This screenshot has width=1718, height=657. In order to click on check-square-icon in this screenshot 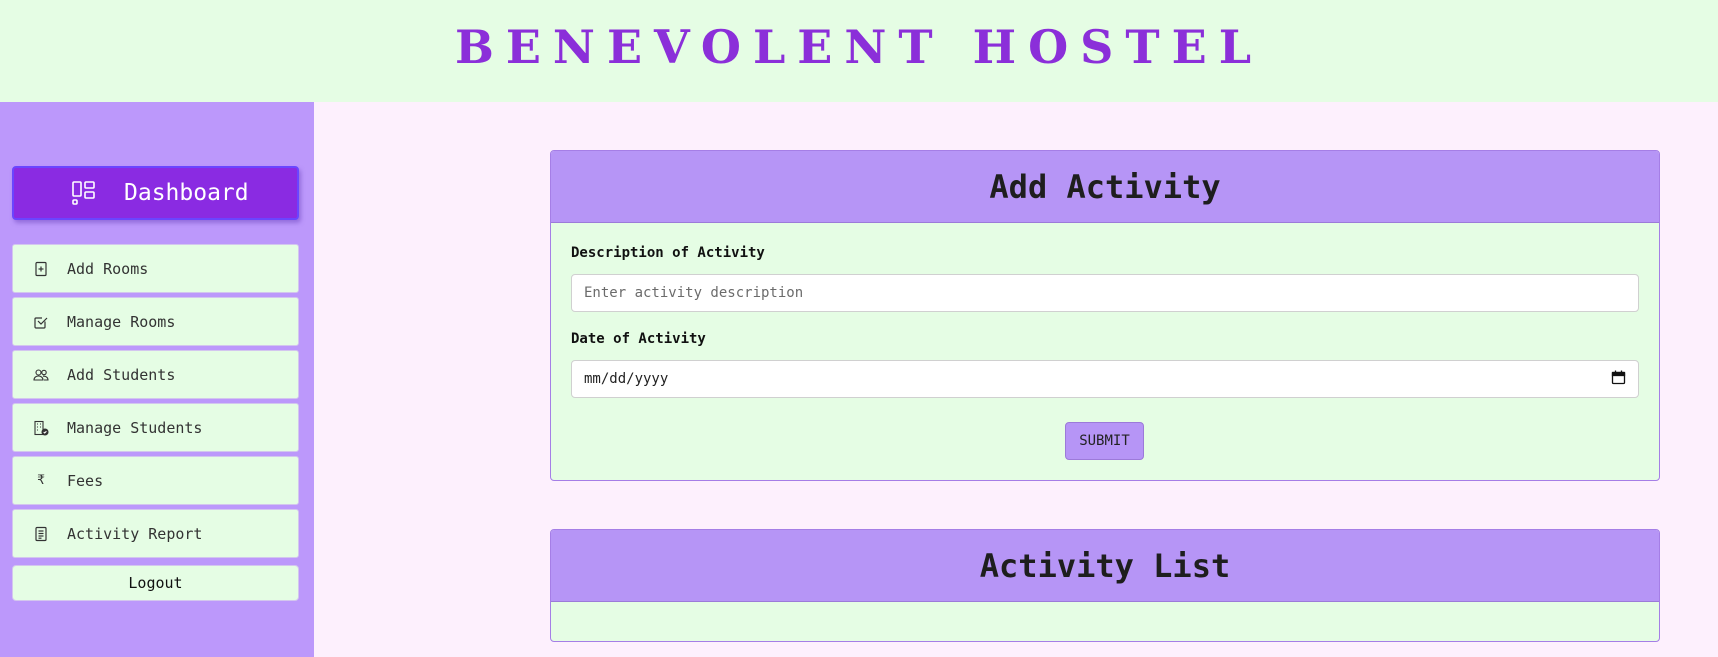, I will do `click(41, 322)`.